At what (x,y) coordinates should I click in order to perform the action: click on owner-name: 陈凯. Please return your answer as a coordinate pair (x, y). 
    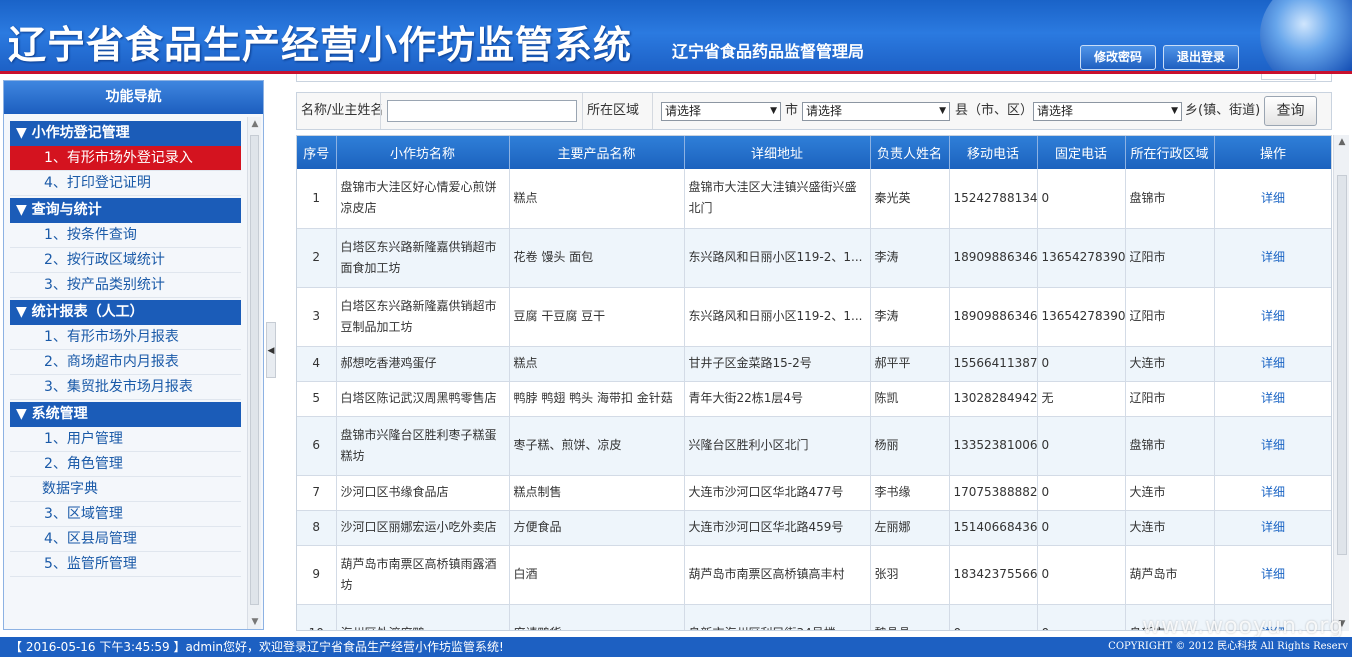
    Looking at the image, I should click on (910, 399).